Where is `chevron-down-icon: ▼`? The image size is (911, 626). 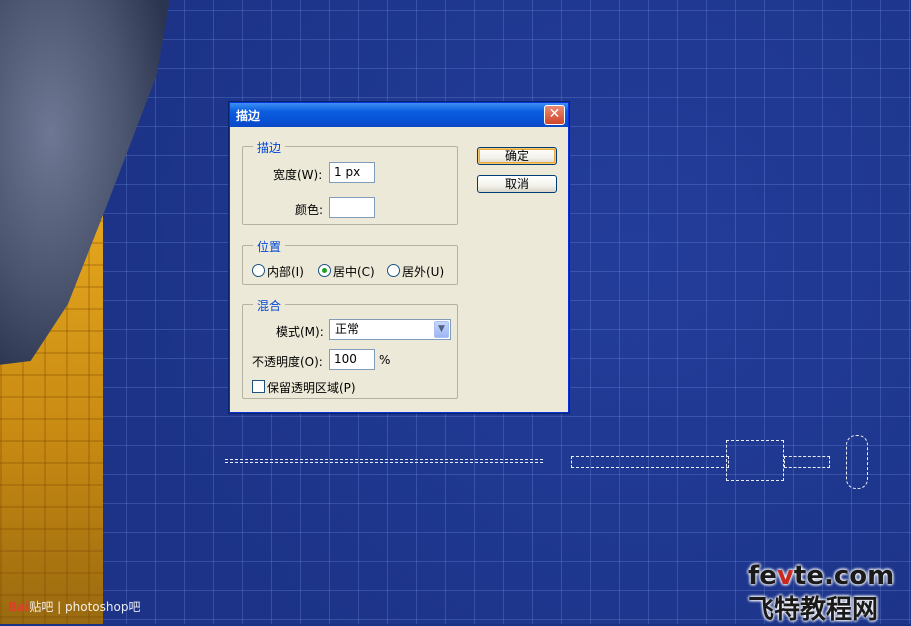 chevron-down-icon: ▼ is located at coordinates (441, 329).